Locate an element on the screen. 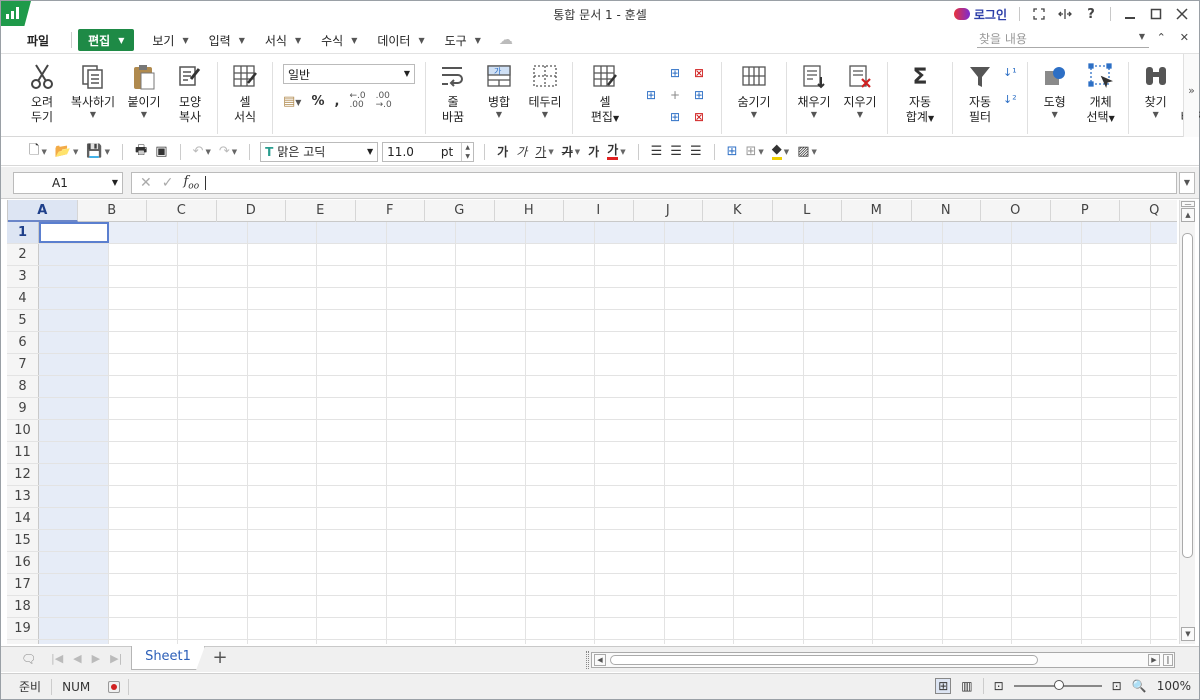  horizontal-scrollbar: ◀ ▶ | is located at coordinates (883, 660).